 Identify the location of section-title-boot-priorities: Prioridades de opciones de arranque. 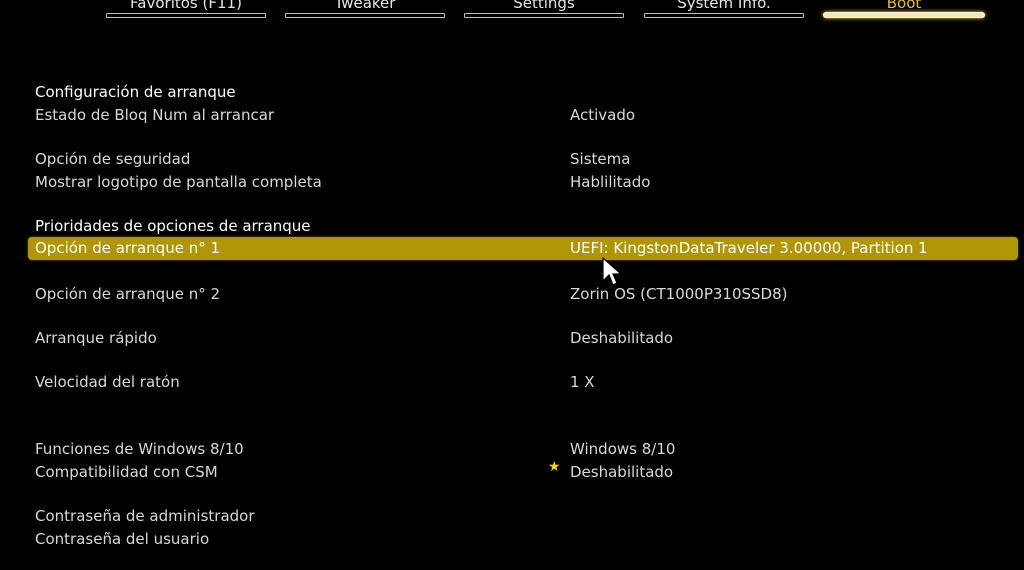
(173, 226).